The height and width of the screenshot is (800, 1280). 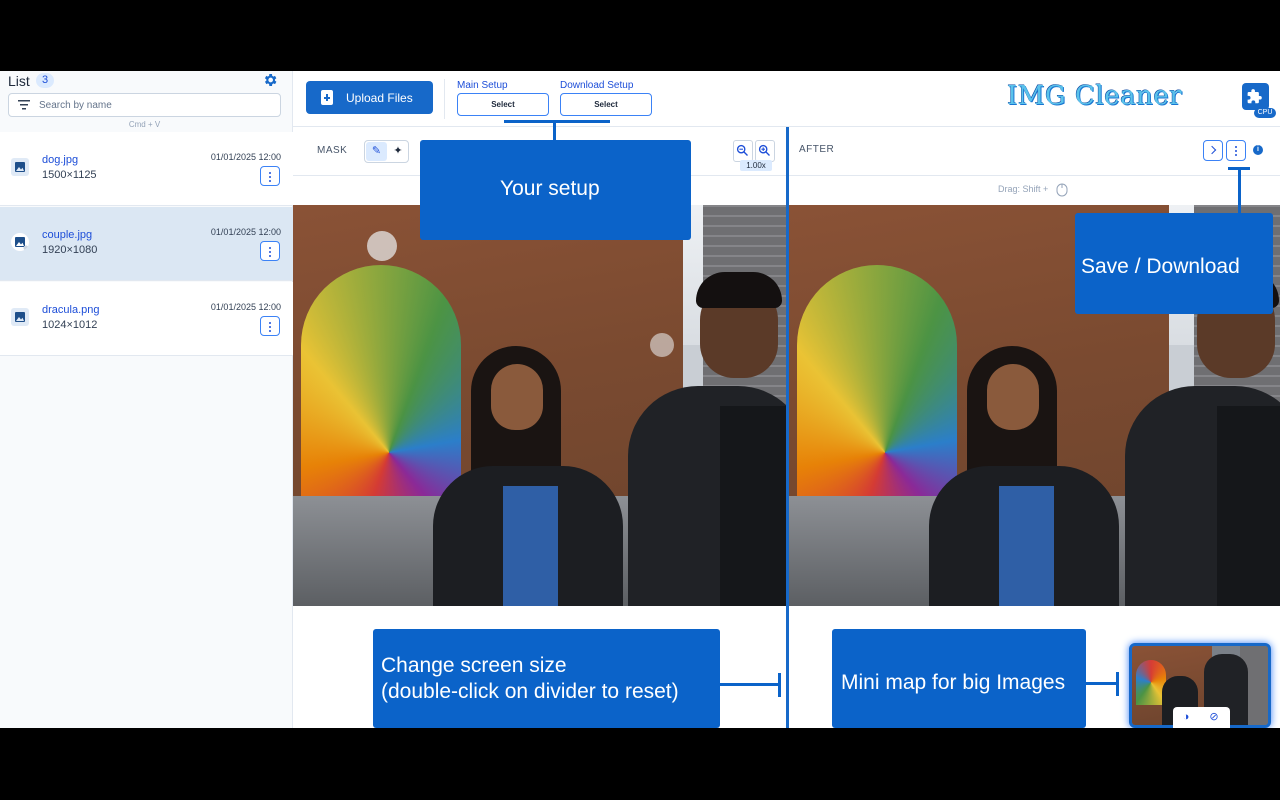 I want to click on mask-tool-group: ✎ ✦, so click(x=386, y=151).